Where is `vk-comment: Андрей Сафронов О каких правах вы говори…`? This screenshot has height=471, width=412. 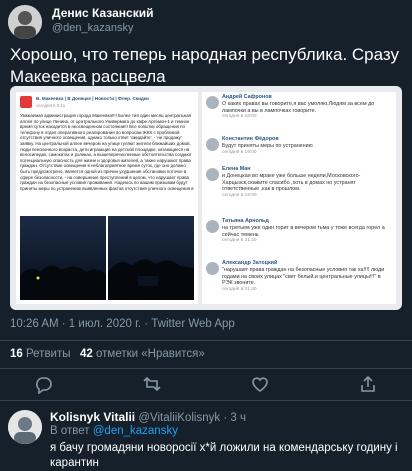
vk-comment: Андрей Сафронов О каких правах вы говори… is located at coordinates (299, 114).